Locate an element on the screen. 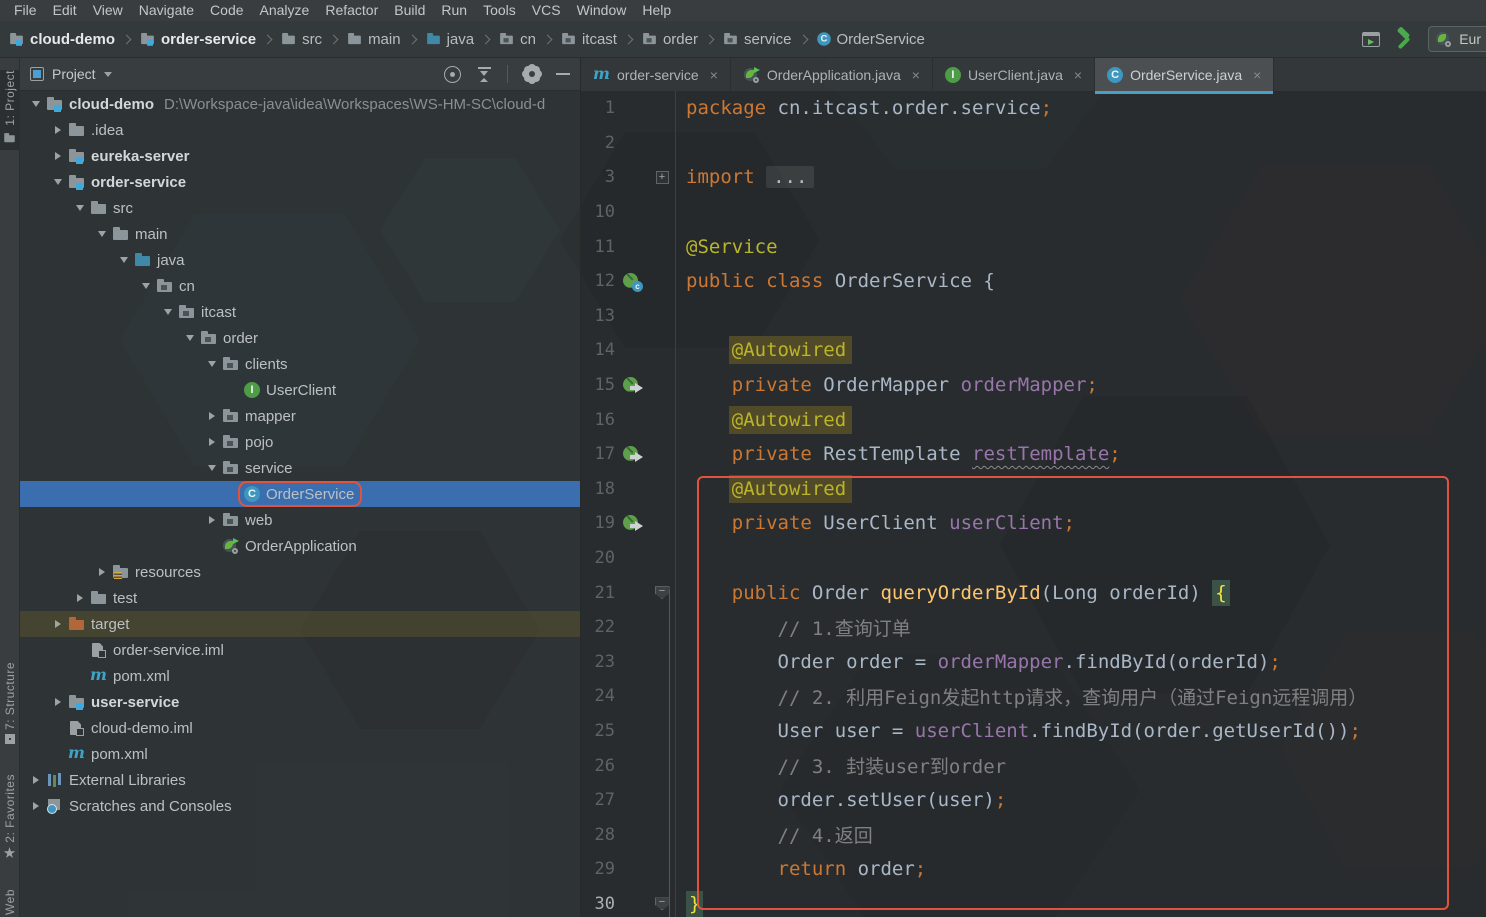  tree-row-java: java is located at coordinates (300, 260).